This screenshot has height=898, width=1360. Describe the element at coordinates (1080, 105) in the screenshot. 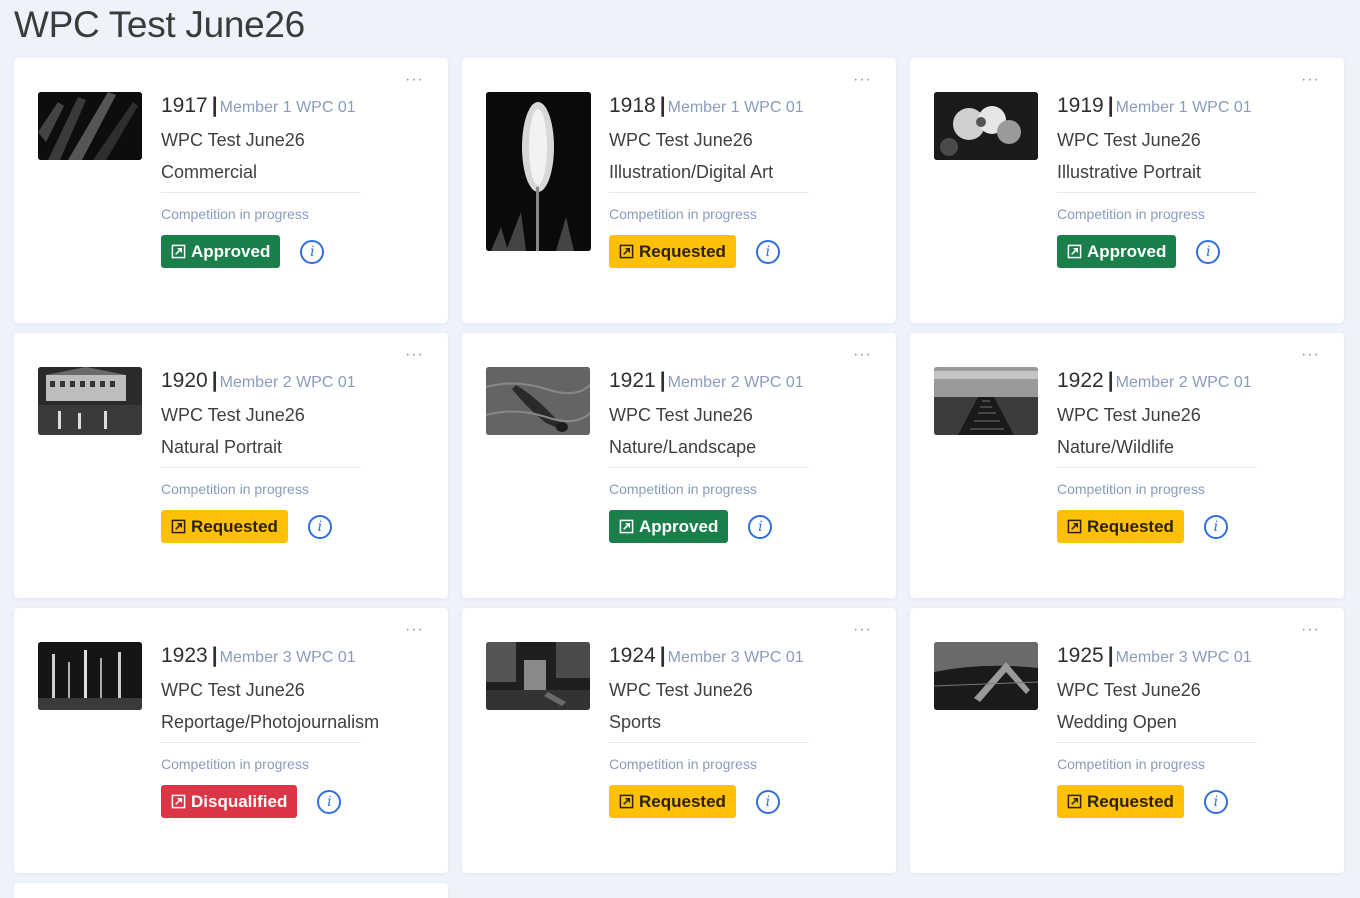

I see `entry-id: 1919` at that location.